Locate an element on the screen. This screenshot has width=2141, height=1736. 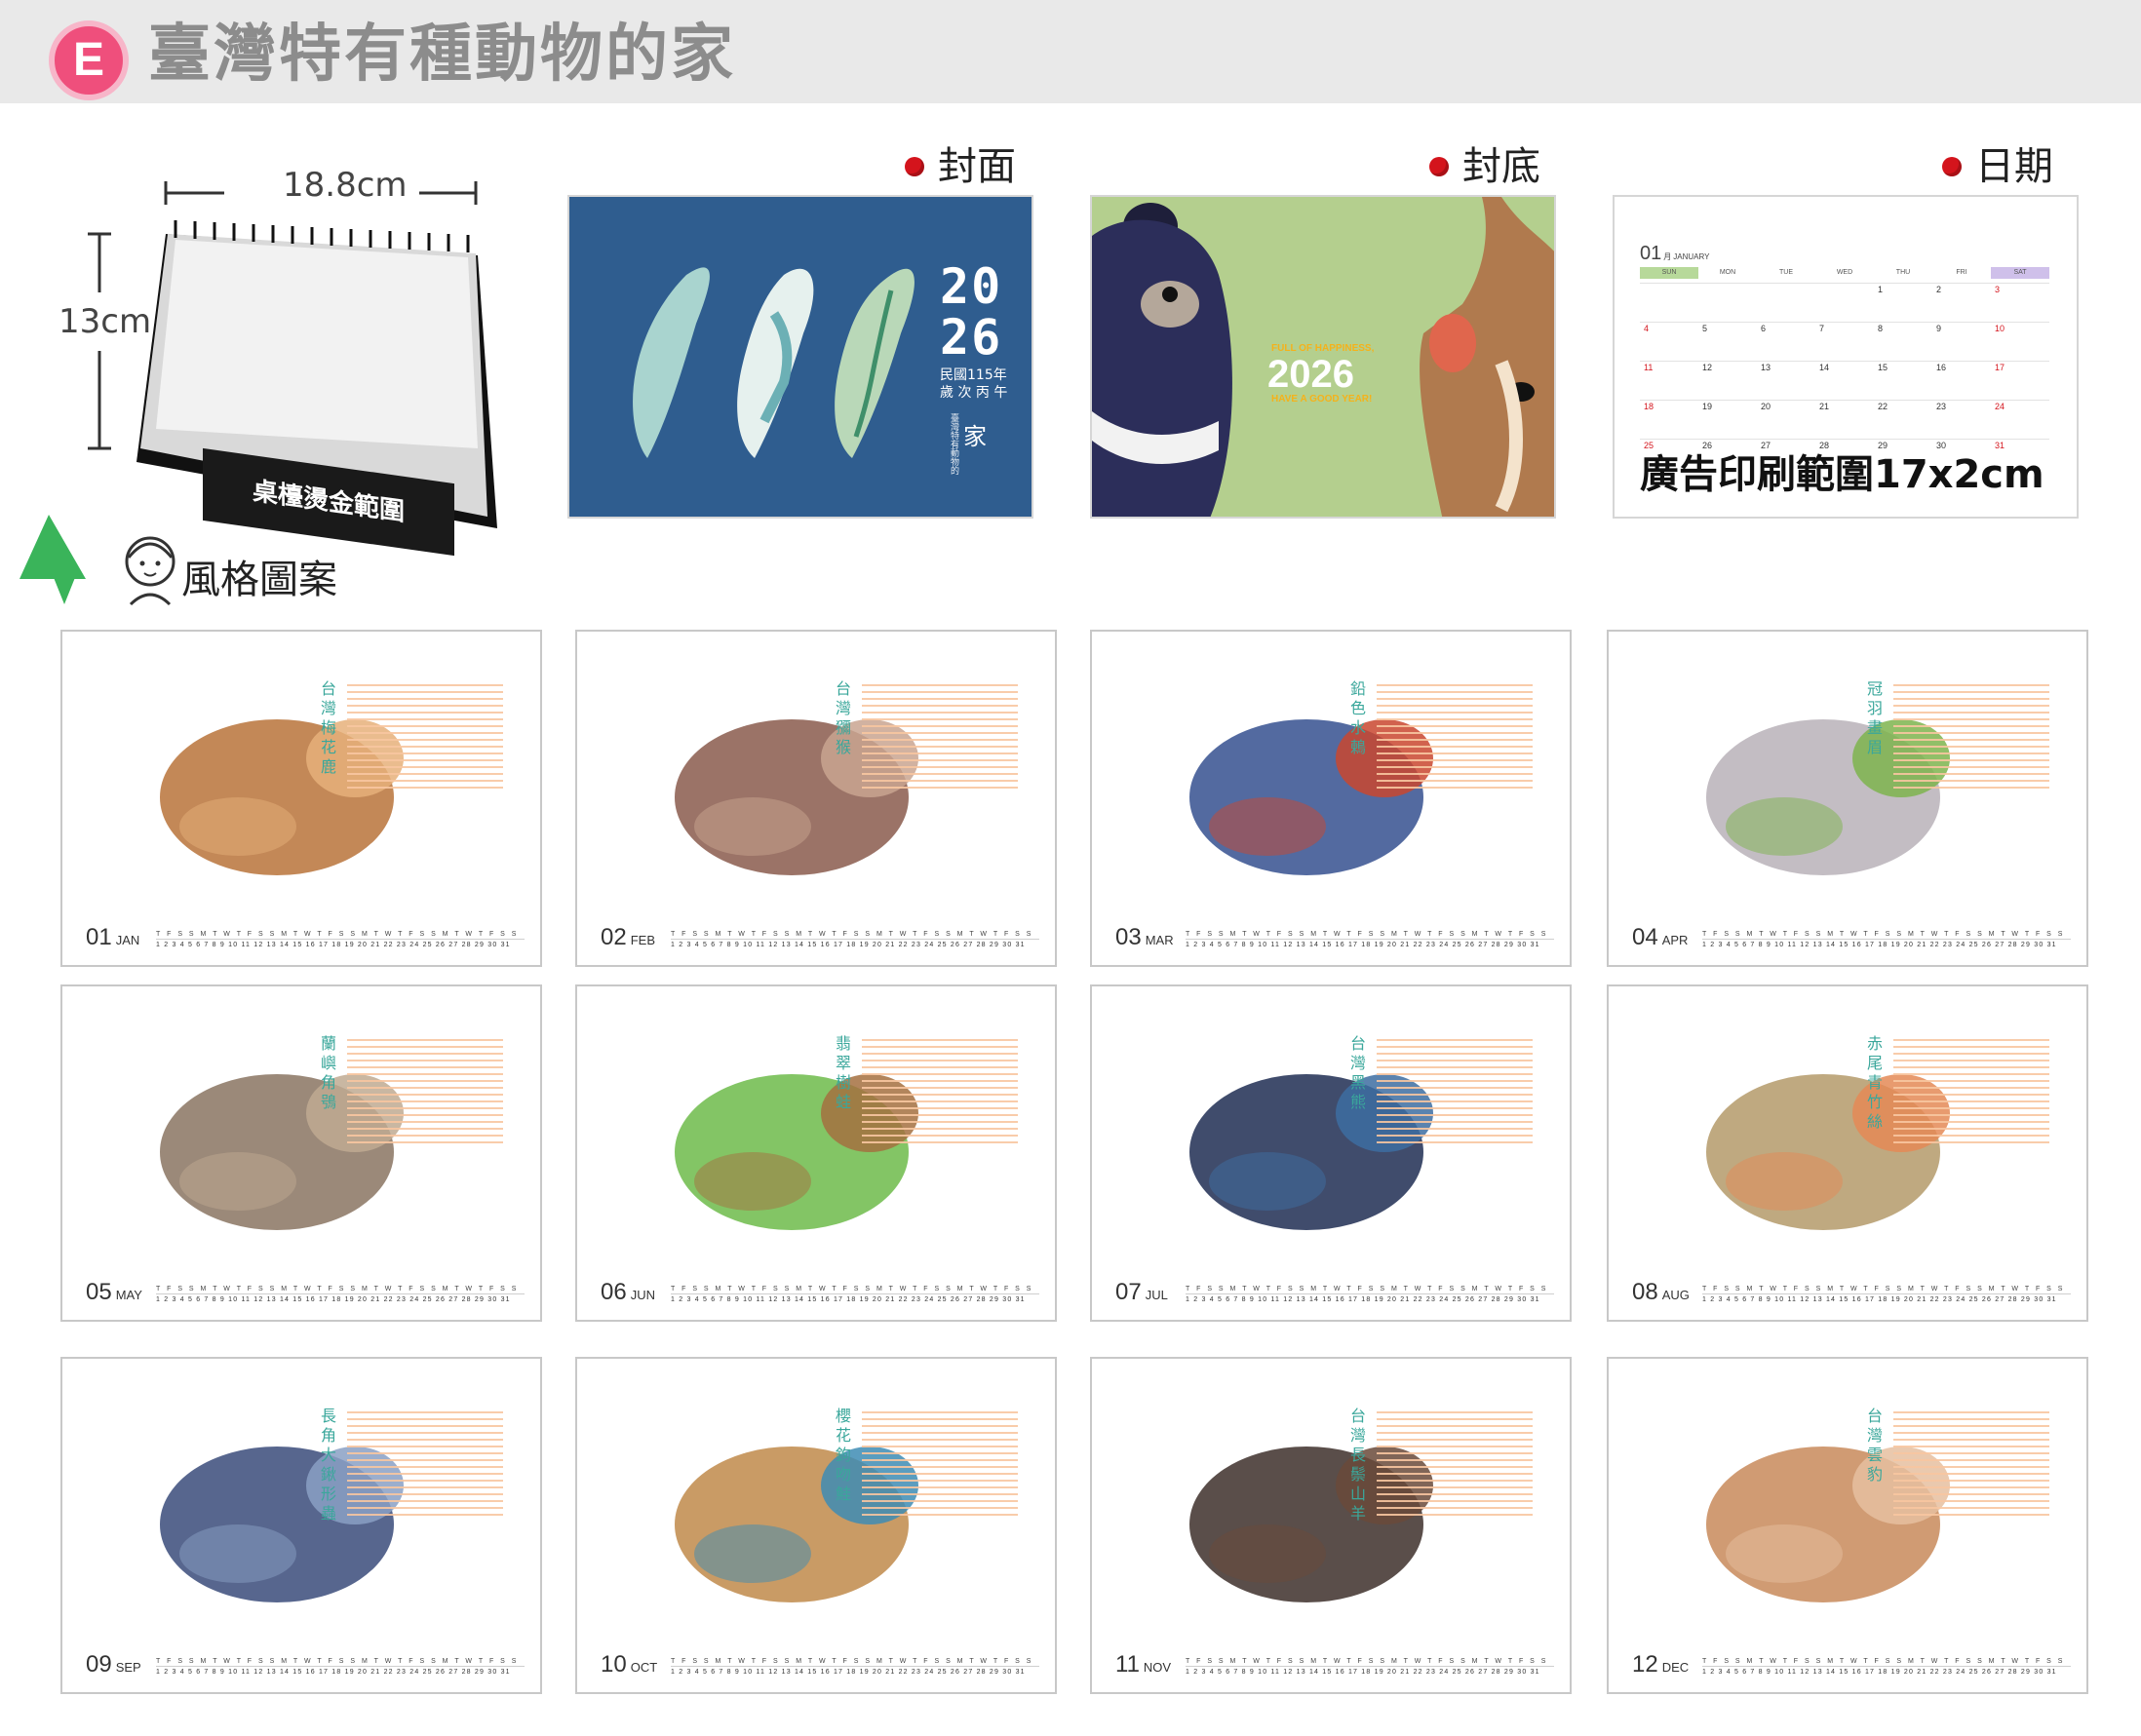
animal-name: 鉛色水鶇 is located at coordinates (1356, 719).